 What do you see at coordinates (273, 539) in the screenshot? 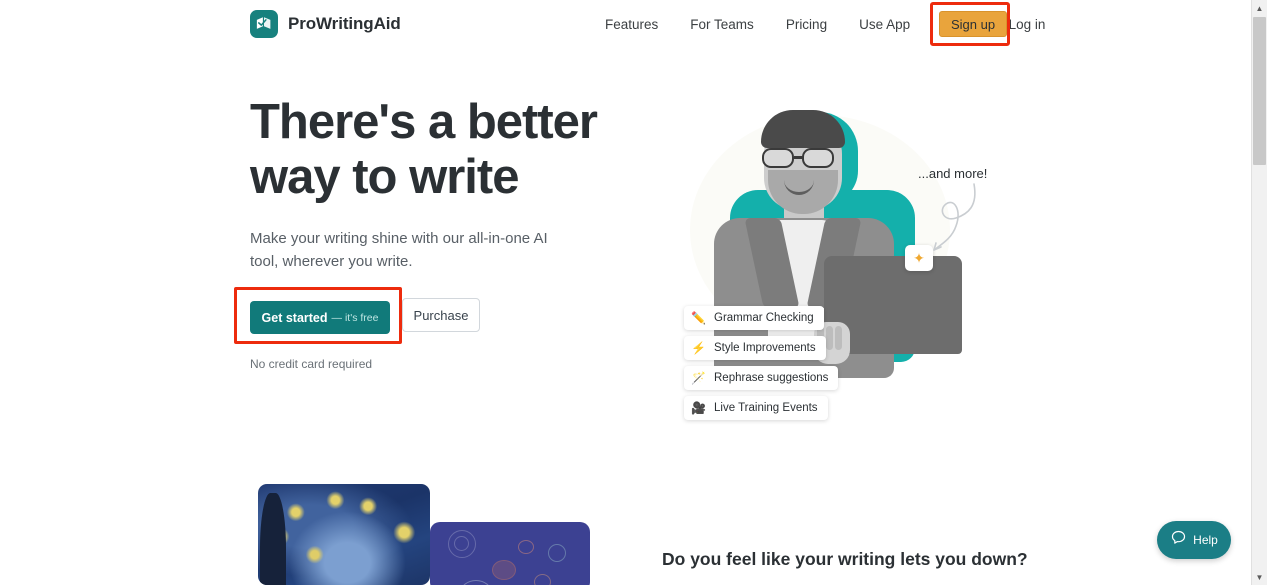
I see `cypress-tree-shape` at bounding box center [273, 539].